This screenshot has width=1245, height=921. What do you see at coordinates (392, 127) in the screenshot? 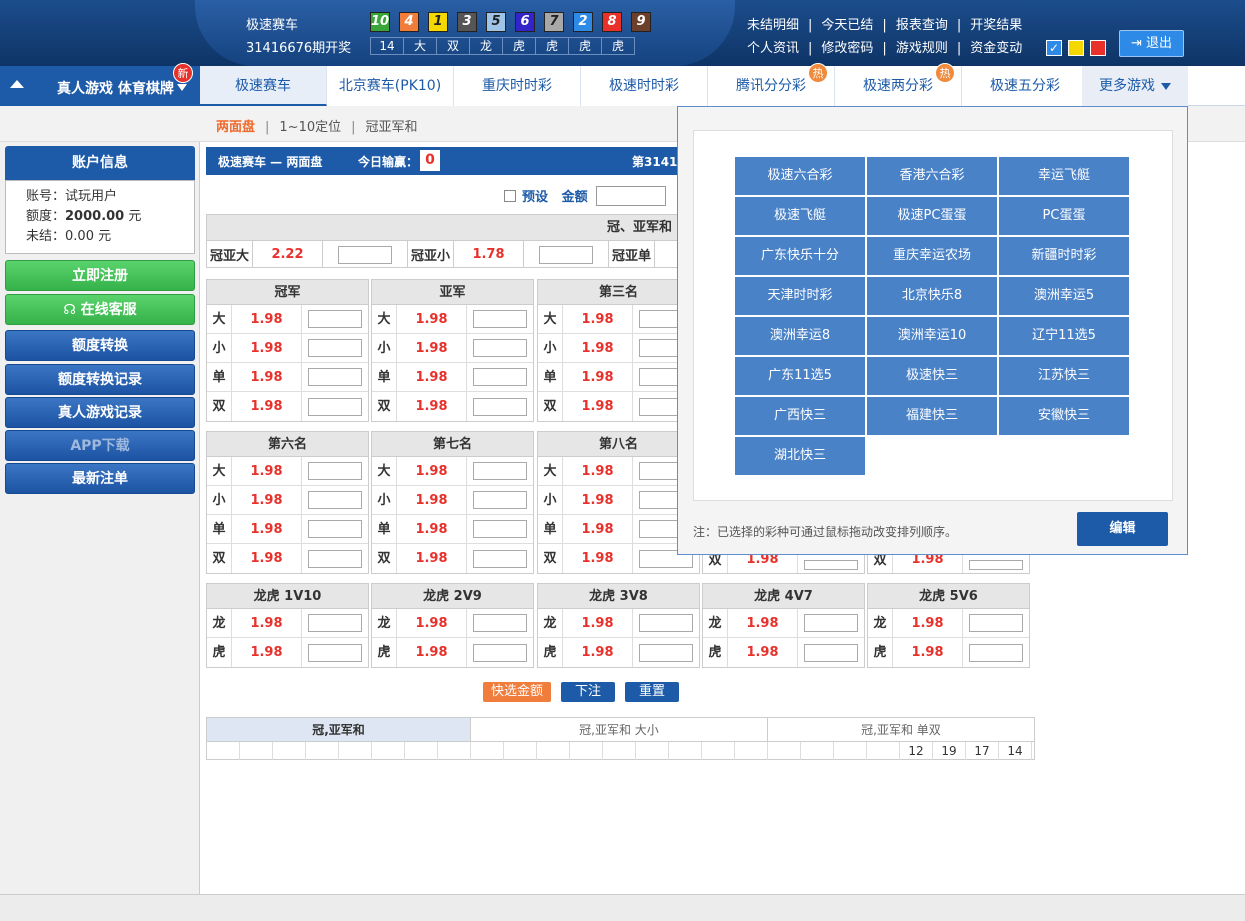
I see `subnav-item: 冠亚军和` at bounding box center [392, 127].